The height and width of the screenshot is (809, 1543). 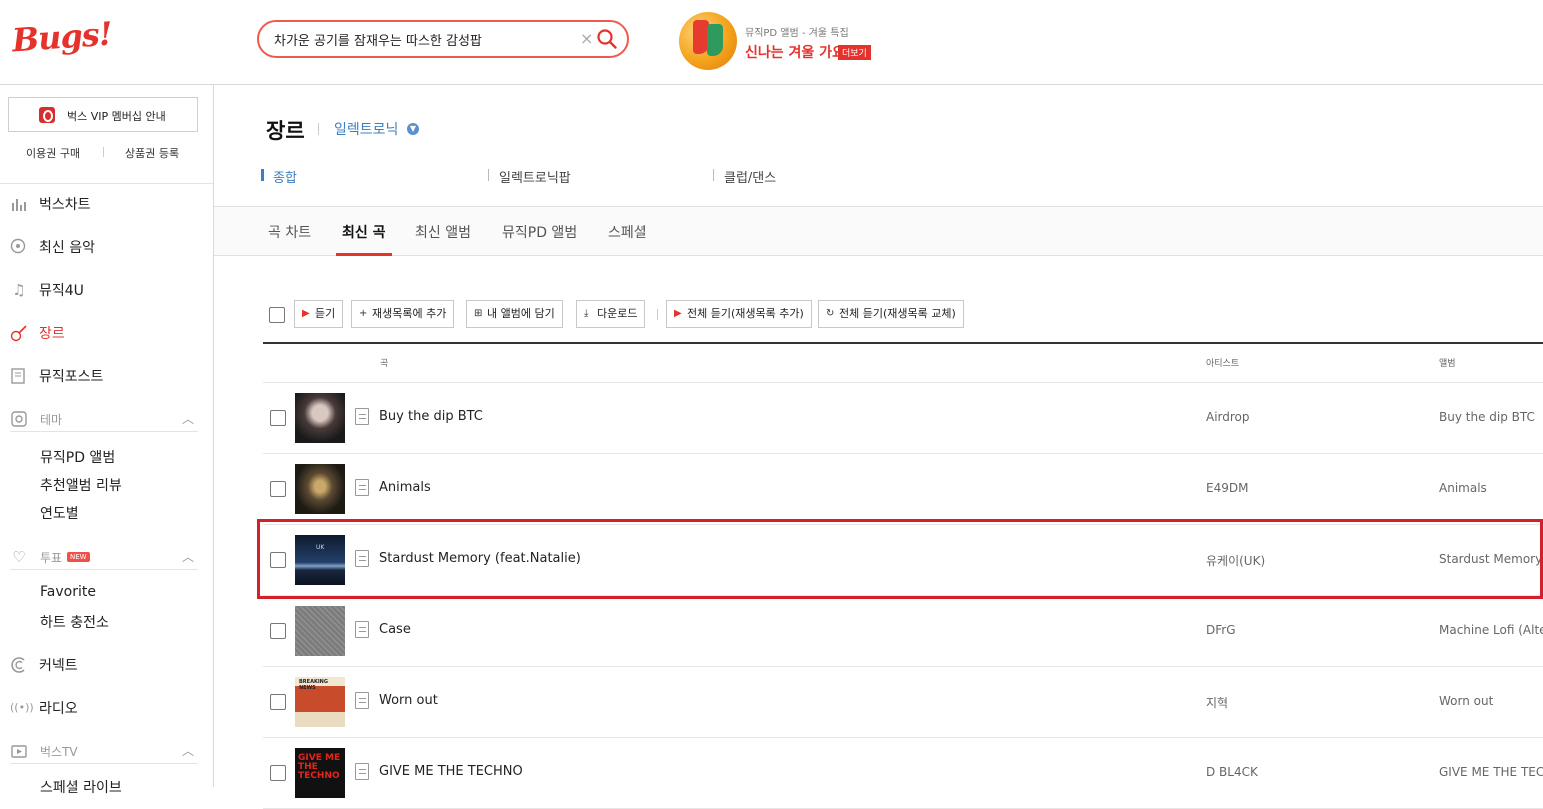 What do you see at coordinates (19, 376) in the screenshot?
I see `post-icon` at bounding box center [19, 376].